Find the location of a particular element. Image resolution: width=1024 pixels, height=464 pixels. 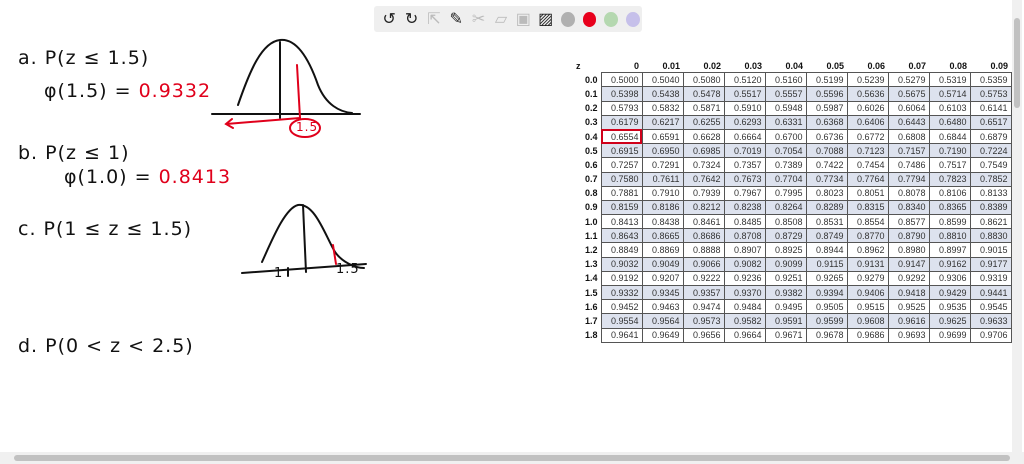

table-cell: 0.7794 is located at coordinates (908, 179).